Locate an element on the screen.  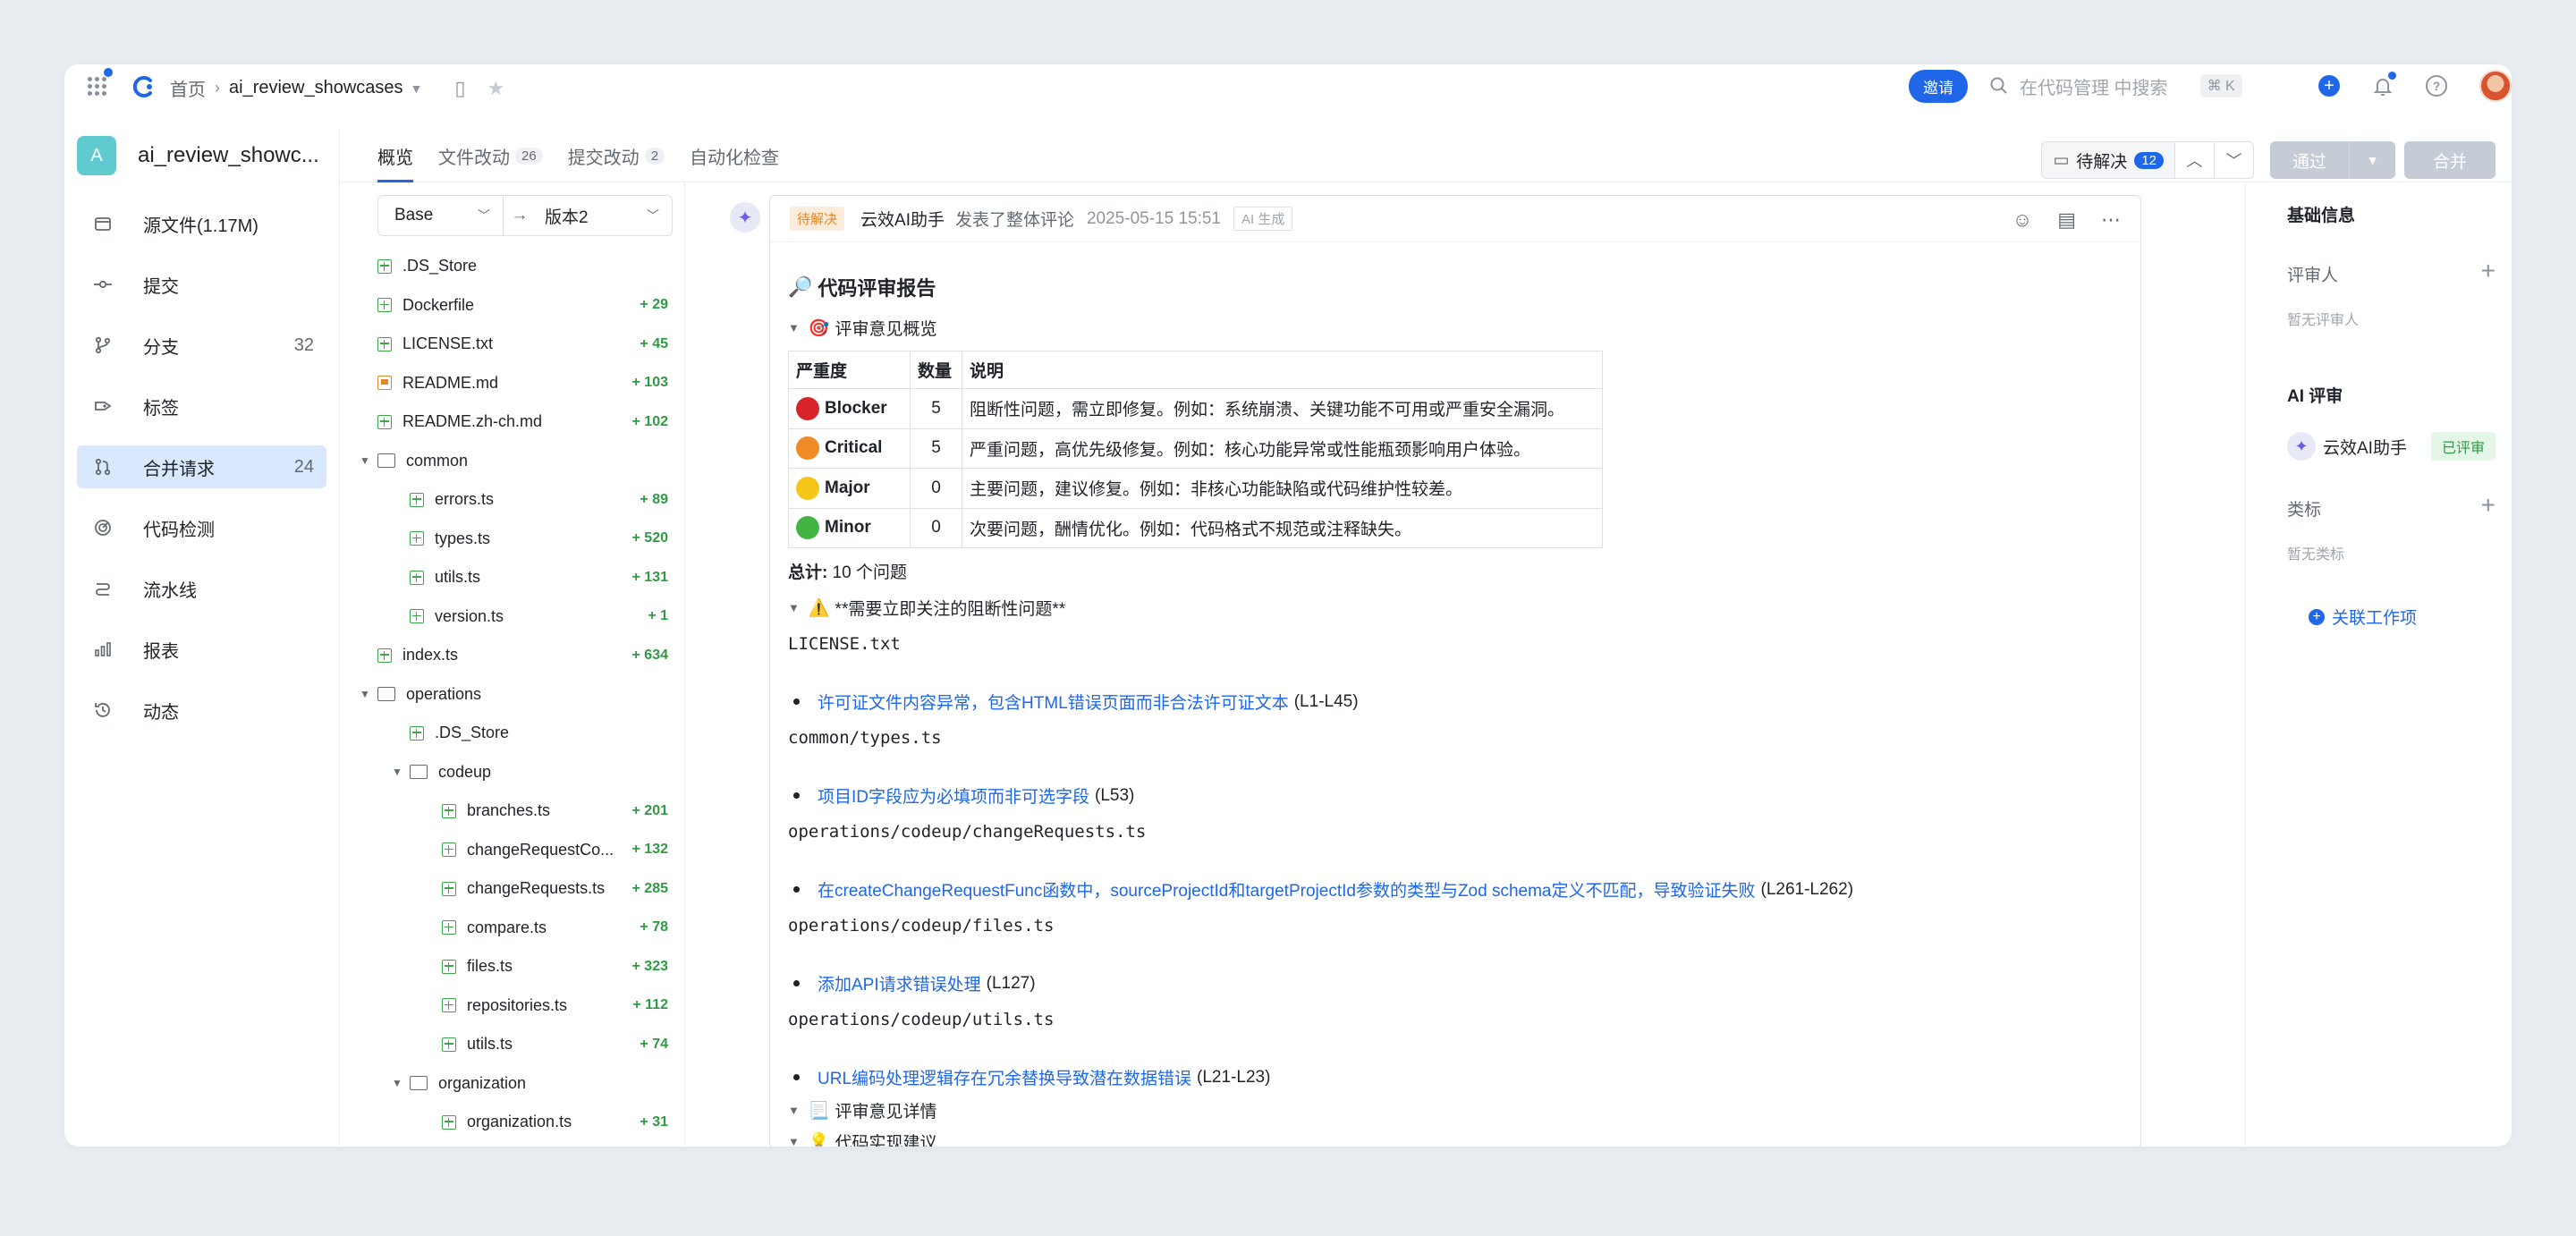
sidebar-item: 合并请求 24 is located at coordinates (201, 466).